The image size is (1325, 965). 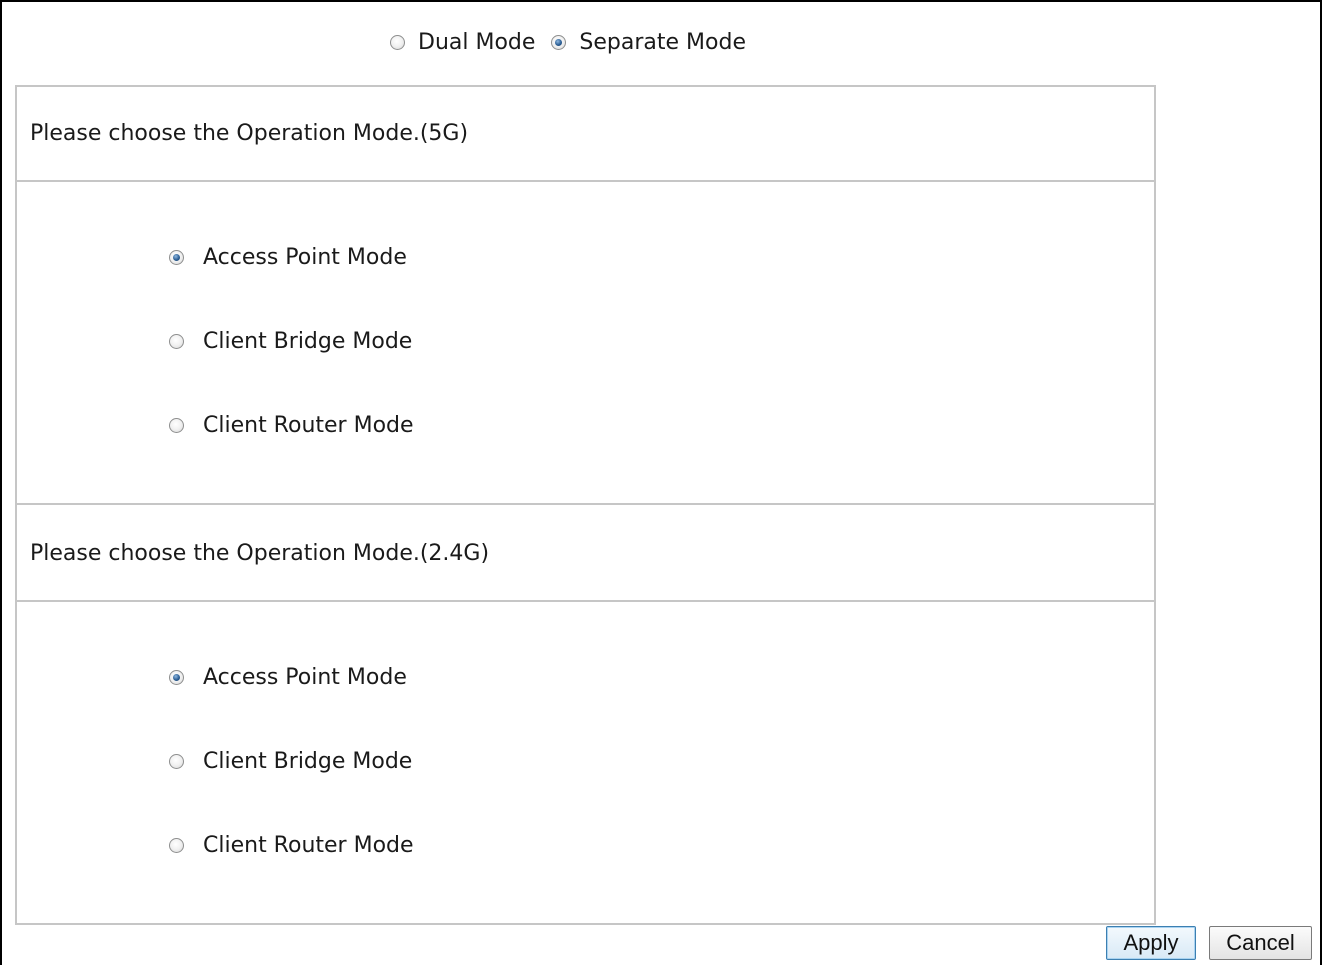 What do you see at coordinates (1151, 943) in the screenshot?
I see `apply-button: Apply` at bounding box center [1151, 943].